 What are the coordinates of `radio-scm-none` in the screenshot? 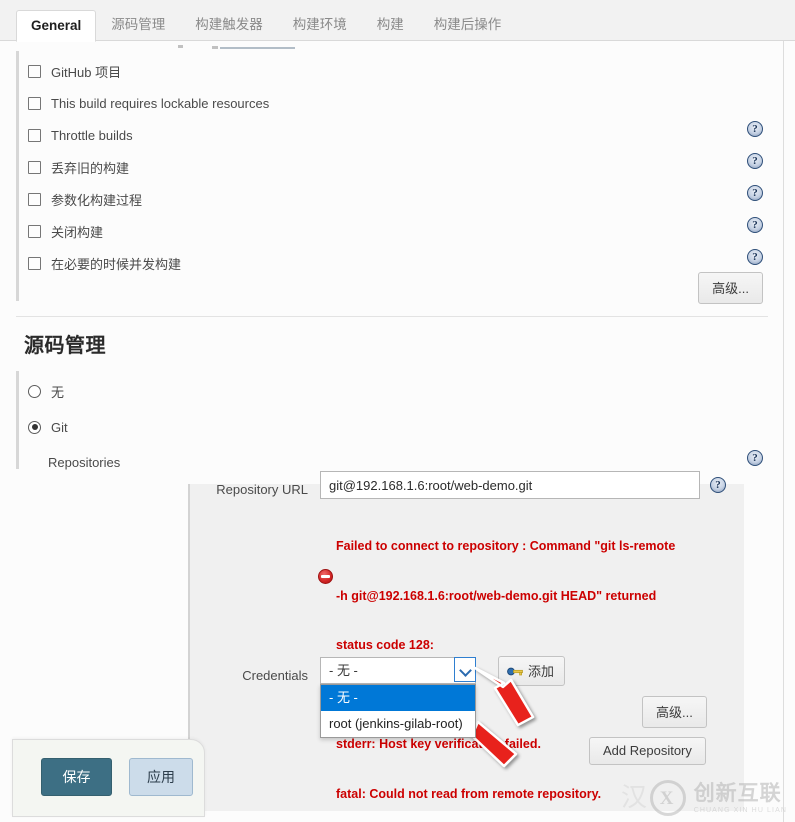 It's located at (34, 391).